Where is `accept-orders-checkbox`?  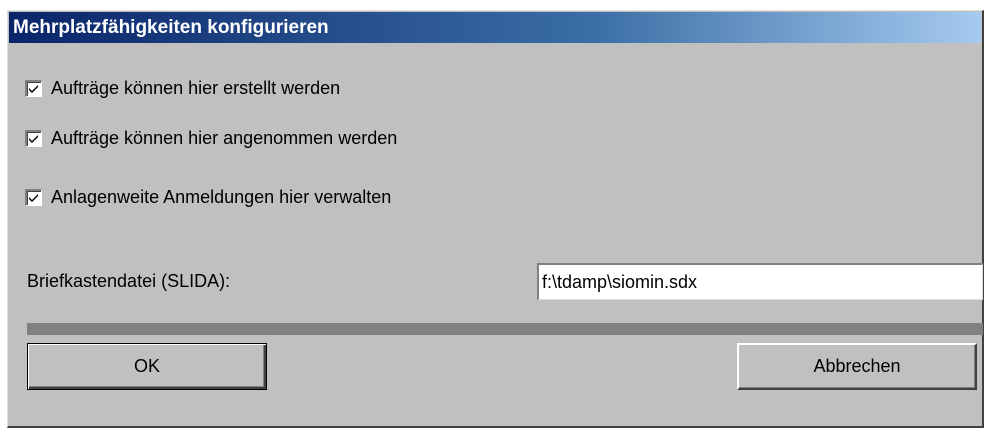 accept-orders-checkbox is located at coordinates (33, 138).